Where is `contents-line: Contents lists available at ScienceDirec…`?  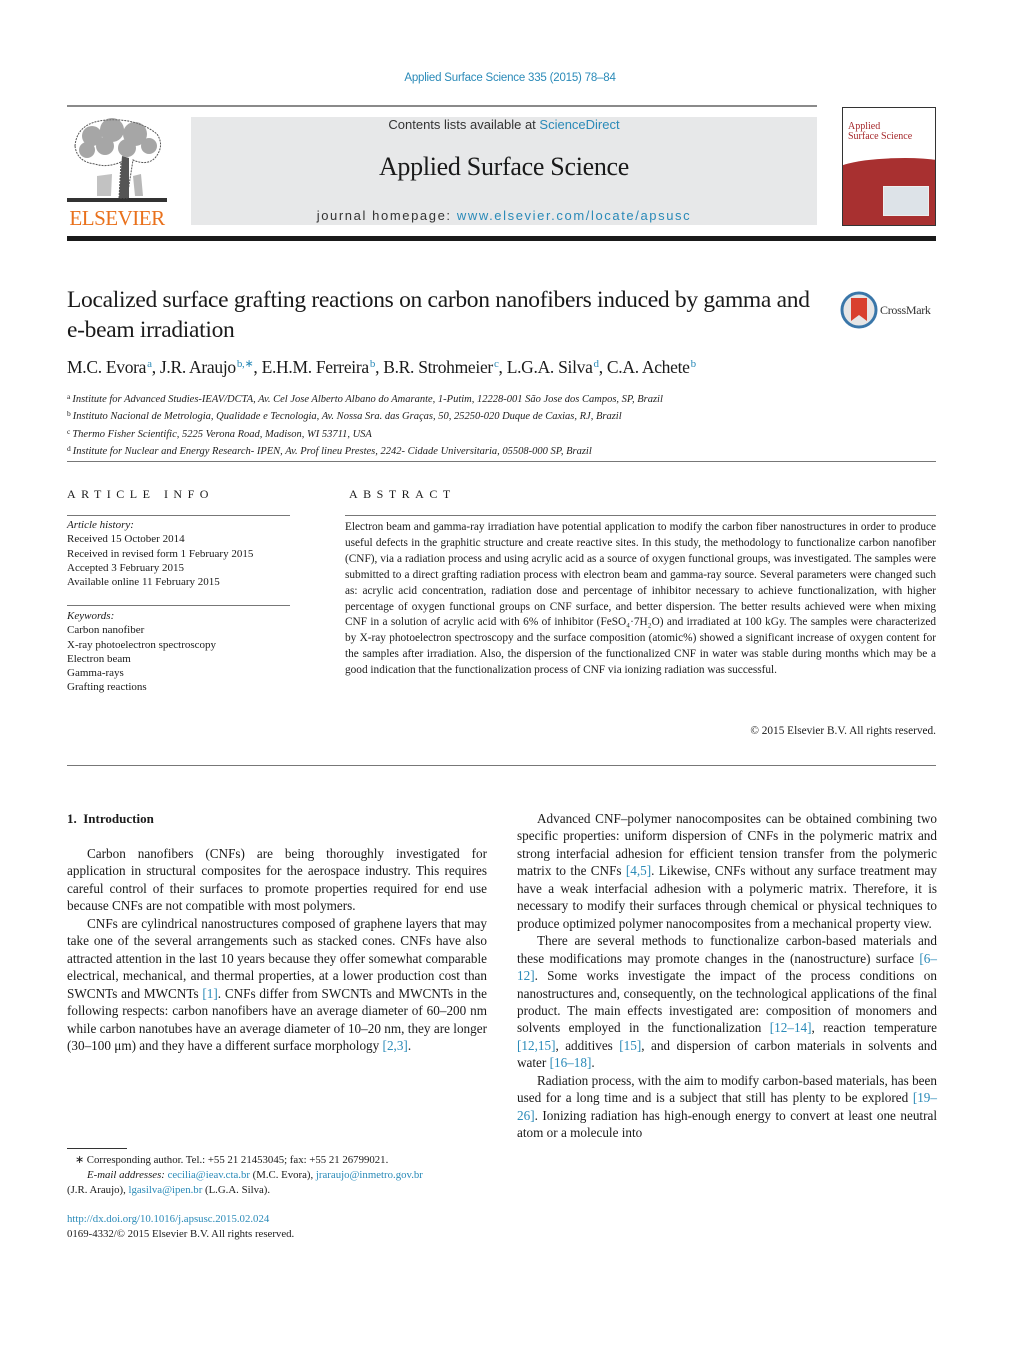
contents-line: Contents lists available at ScienceDirec… is located at coordinates (504, 124).